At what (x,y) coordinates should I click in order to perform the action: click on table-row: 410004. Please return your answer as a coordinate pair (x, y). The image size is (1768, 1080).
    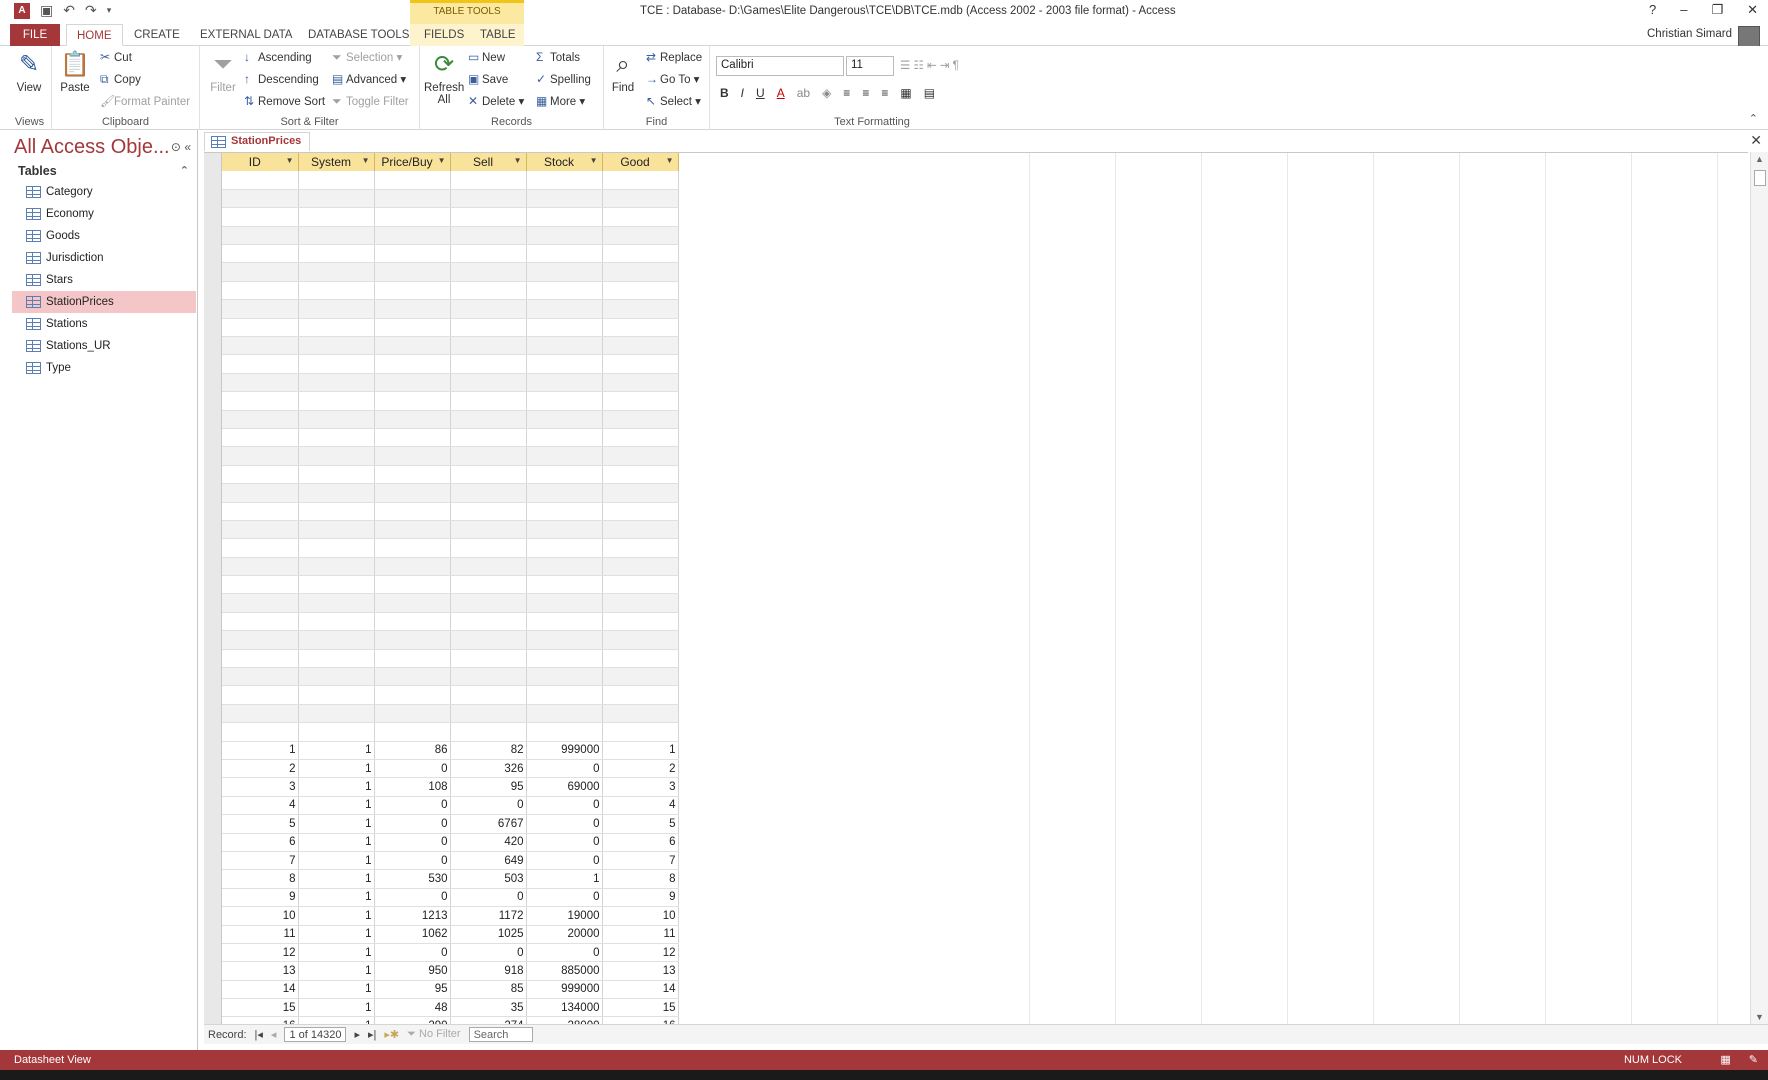
    Looking at the image, I should click on (450, 806).